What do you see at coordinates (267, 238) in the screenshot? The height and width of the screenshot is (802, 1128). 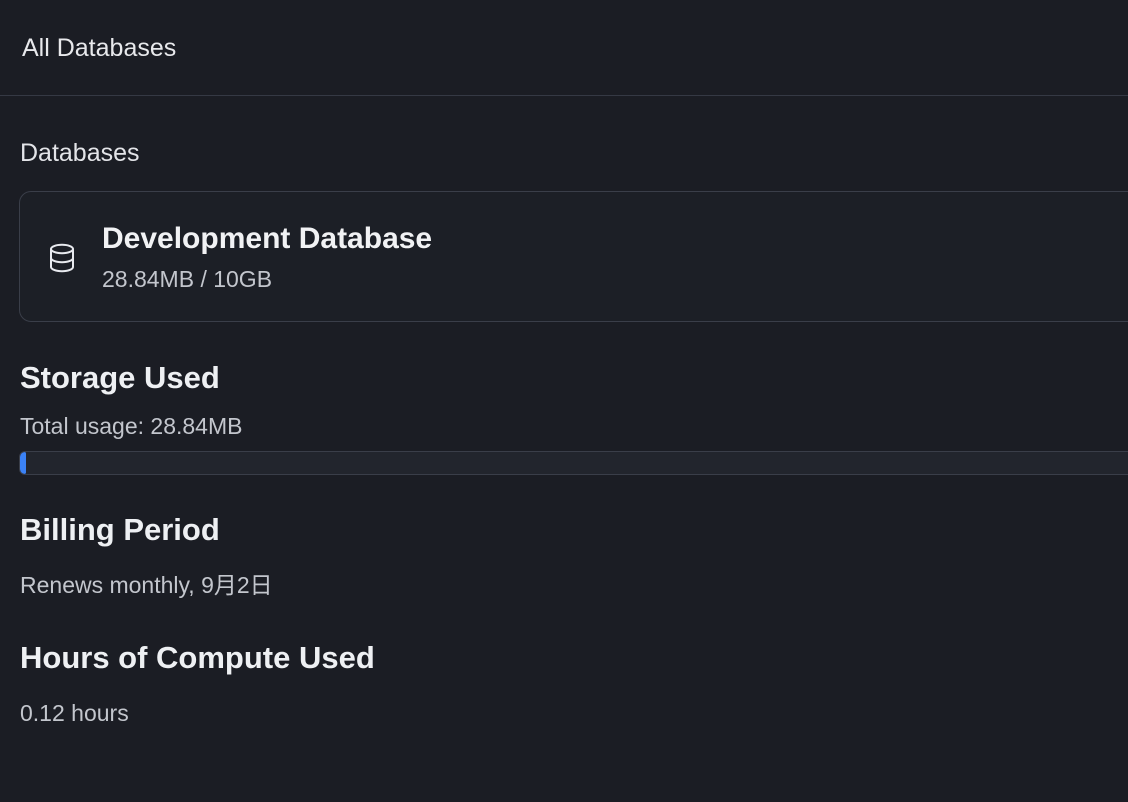 I see `database-name: Development Database` at bounding box center [267, 238].